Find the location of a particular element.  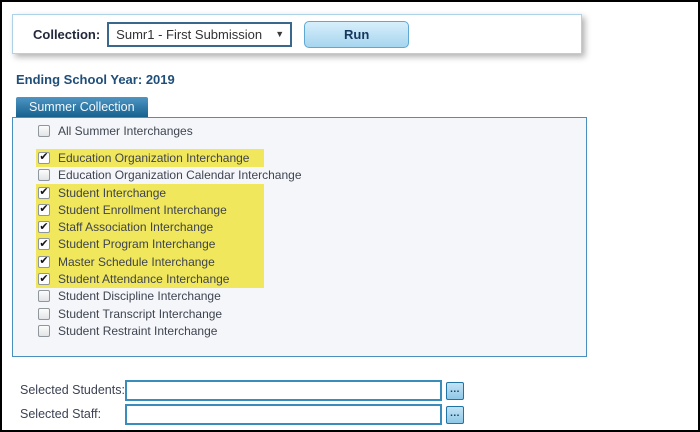

interchange-label: Student Program Interchange is located at coordinates (137, 244).